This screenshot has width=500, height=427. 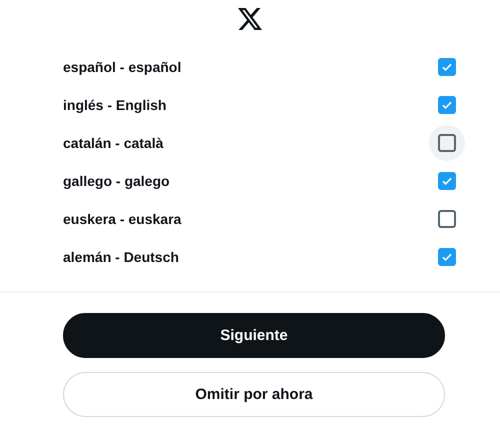 What do you see at coordinates (122, 67) in the screenshot?
I see `language-label: español - español` at bounding box center [122, 67].